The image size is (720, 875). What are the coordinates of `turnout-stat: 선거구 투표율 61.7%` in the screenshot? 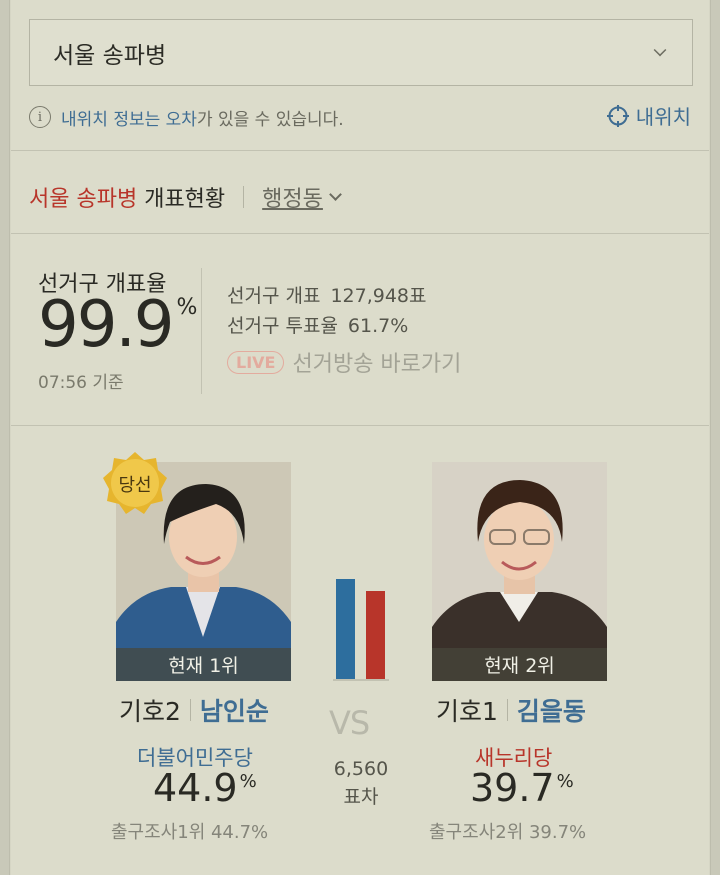 It's located at (317, 324).